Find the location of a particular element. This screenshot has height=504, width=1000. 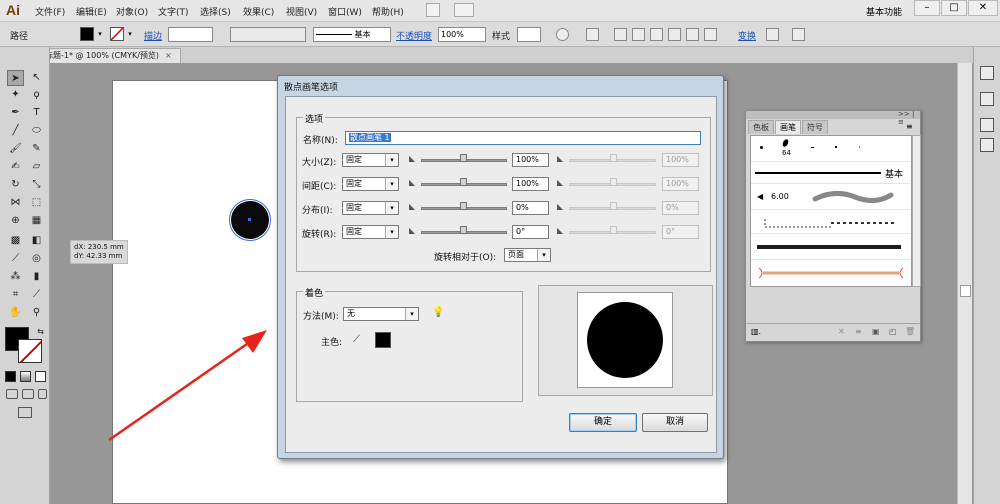

new-brush-icon: ▣ is located at coordinates (876, 331).